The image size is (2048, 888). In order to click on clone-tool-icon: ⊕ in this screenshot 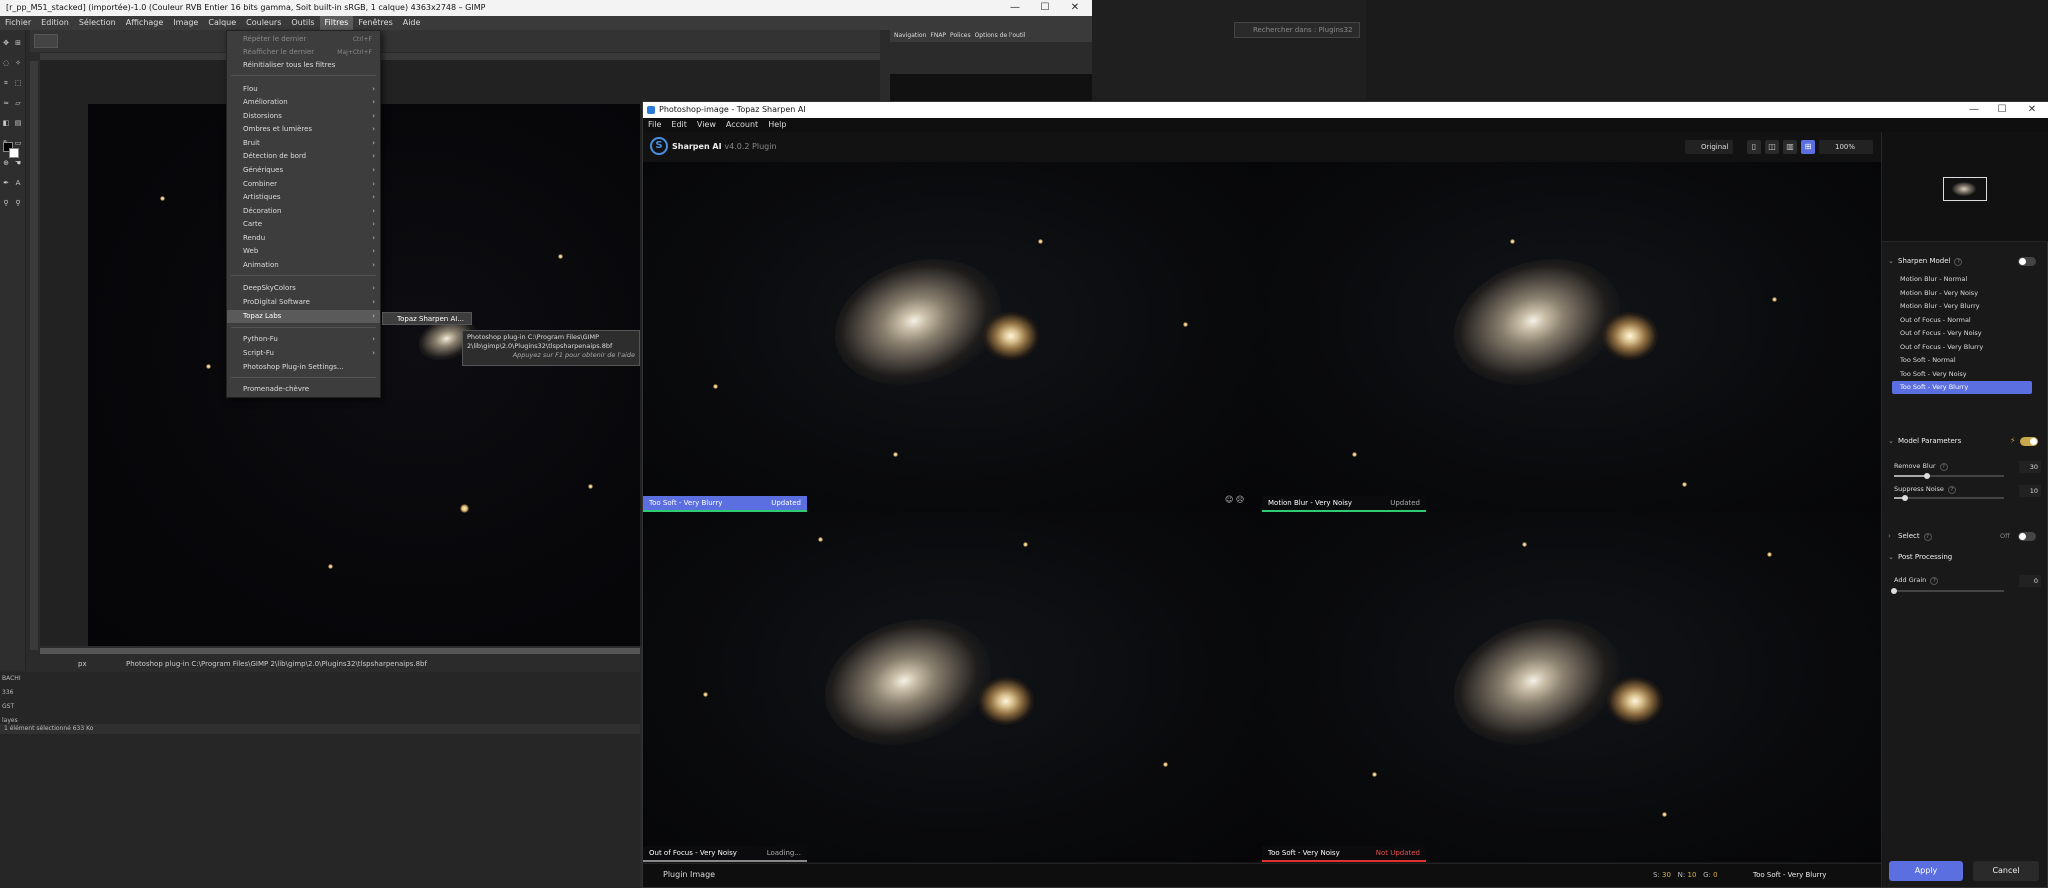, I will do `click(6, 163)`.